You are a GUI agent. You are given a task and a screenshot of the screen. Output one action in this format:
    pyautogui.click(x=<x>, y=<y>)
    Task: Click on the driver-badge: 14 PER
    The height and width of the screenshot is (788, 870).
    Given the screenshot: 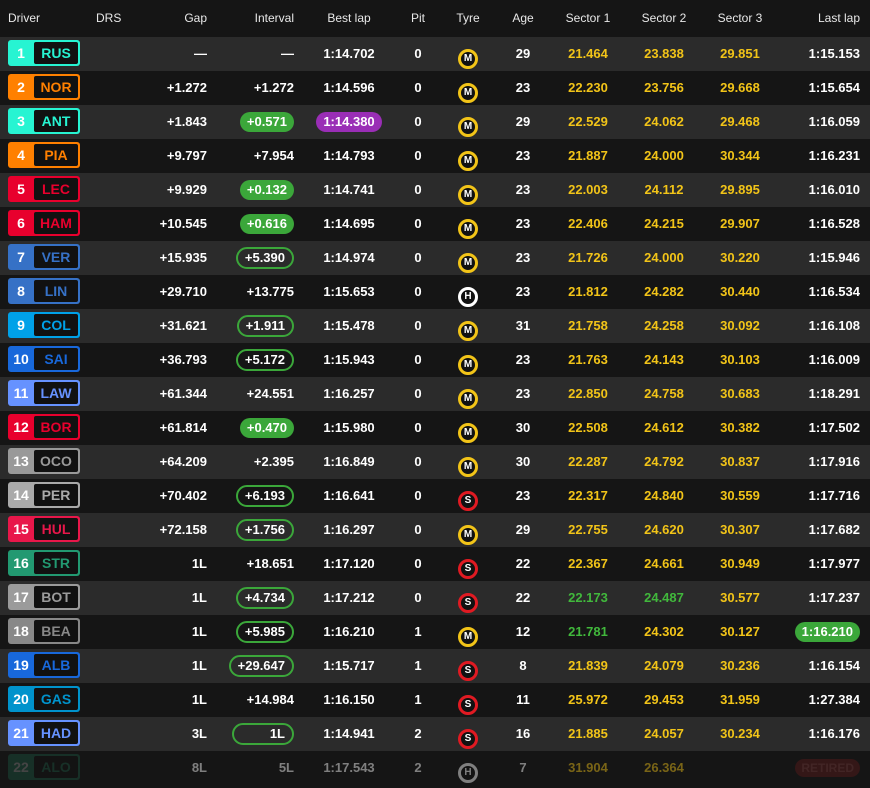 What is the action you would take?
    pyautogui.click(x=44, y=495)
    